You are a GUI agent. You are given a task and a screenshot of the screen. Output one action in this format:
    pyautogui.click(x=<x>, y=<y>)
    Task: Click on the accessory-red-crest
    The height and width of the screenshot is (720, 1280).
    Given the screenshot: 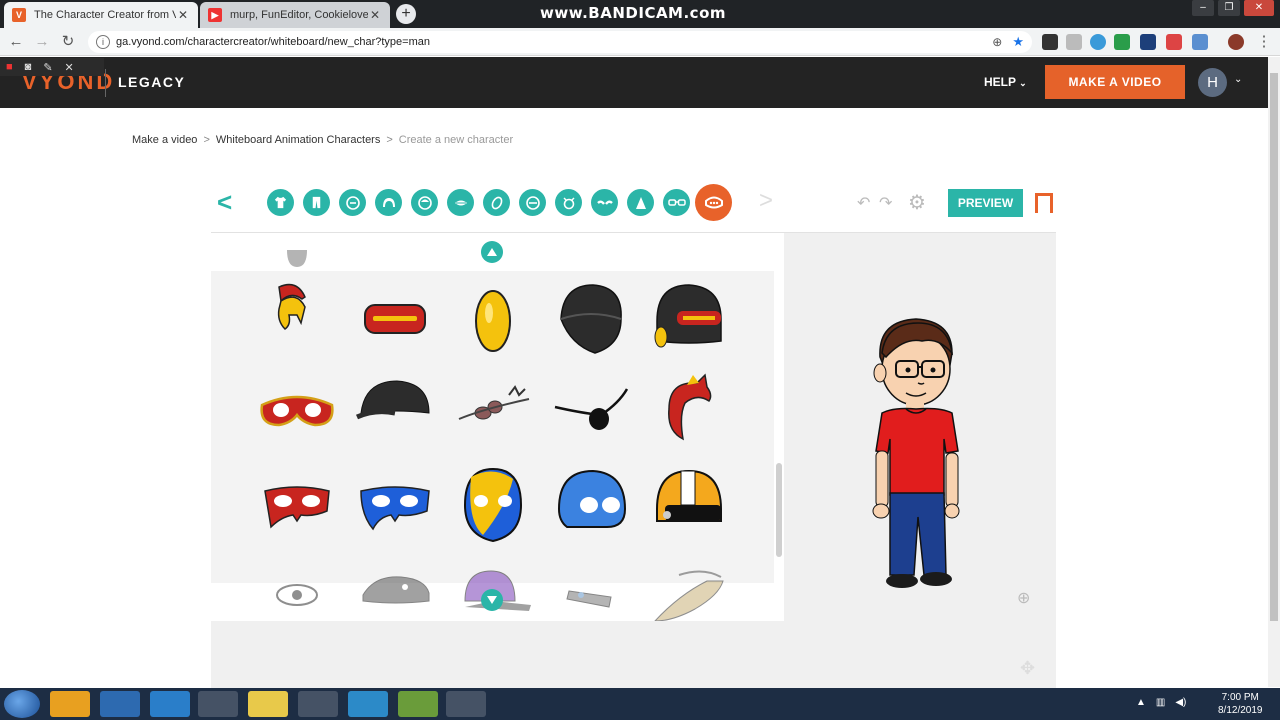 What is the action you would take?
    pyautogui.click(x=689, y=409)
    